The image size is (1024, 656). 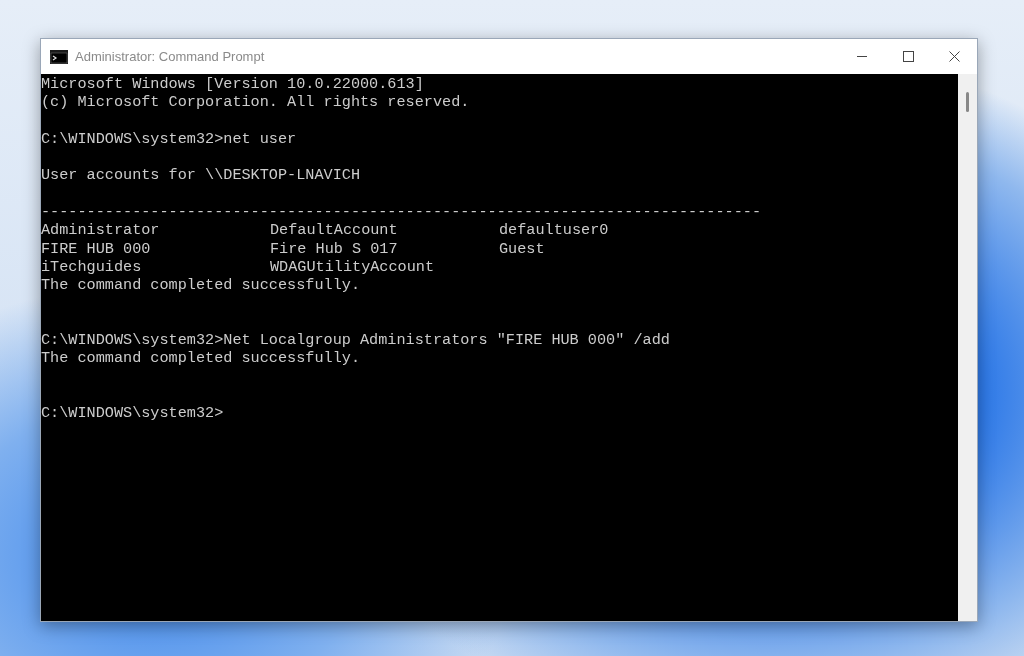 I want to click on console-line: C:\WINDOWS\system32>net user, so click(x=169, y=139).